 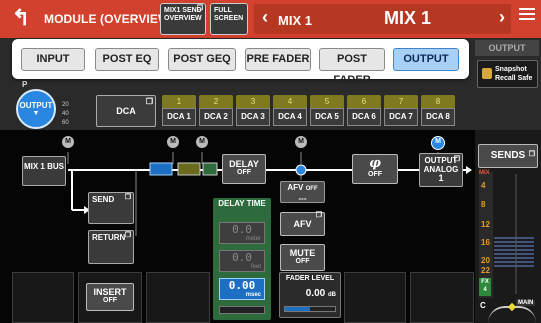 What do you see at coordinates (315, 293) in the screenshot?
I see `fader-level-value: 0.00` at bounding box center [315, 293].